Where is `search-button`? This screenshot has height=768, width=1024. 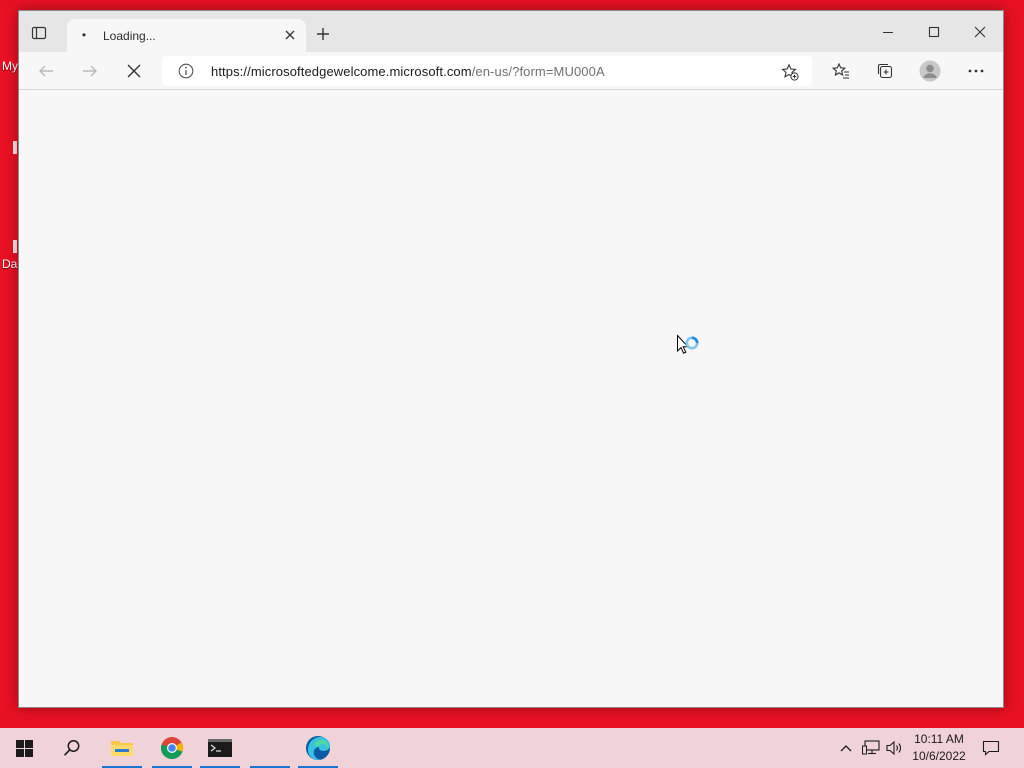
search-button is located at coordinates (72, 748).